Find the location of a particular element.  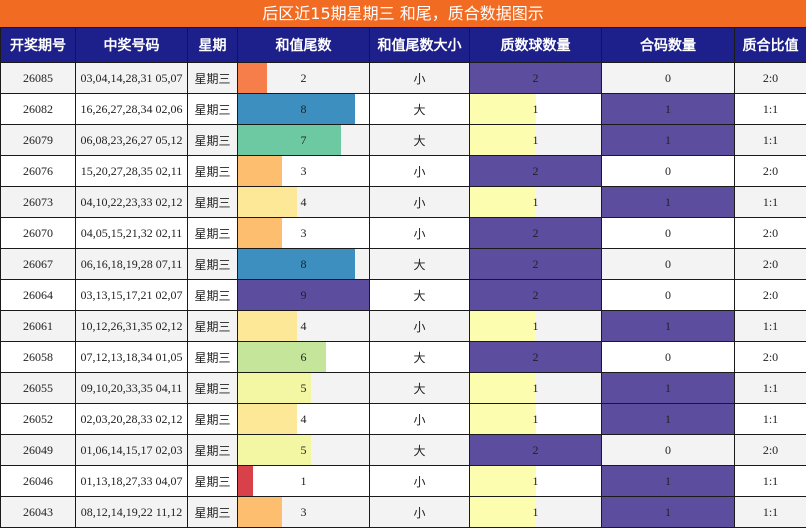

table-row: 26079 06,08,23,26,27 05,12 星期三 7 大 1 1 1:1 is located at coordinates (403, 140).